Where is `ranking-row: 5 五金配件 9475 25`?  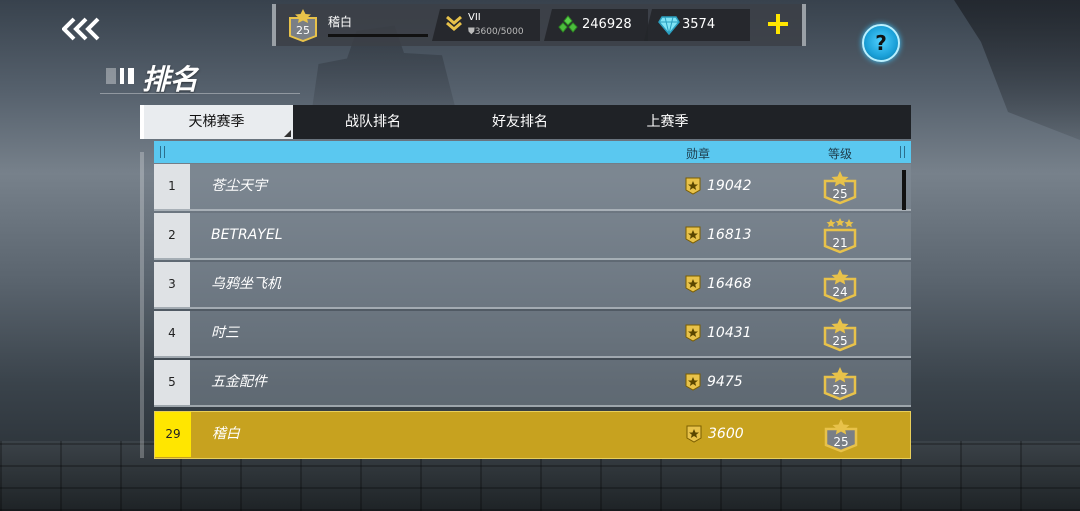
ranking-row: 5 五金配件 9475 25 is located at coordinates (532, 383).